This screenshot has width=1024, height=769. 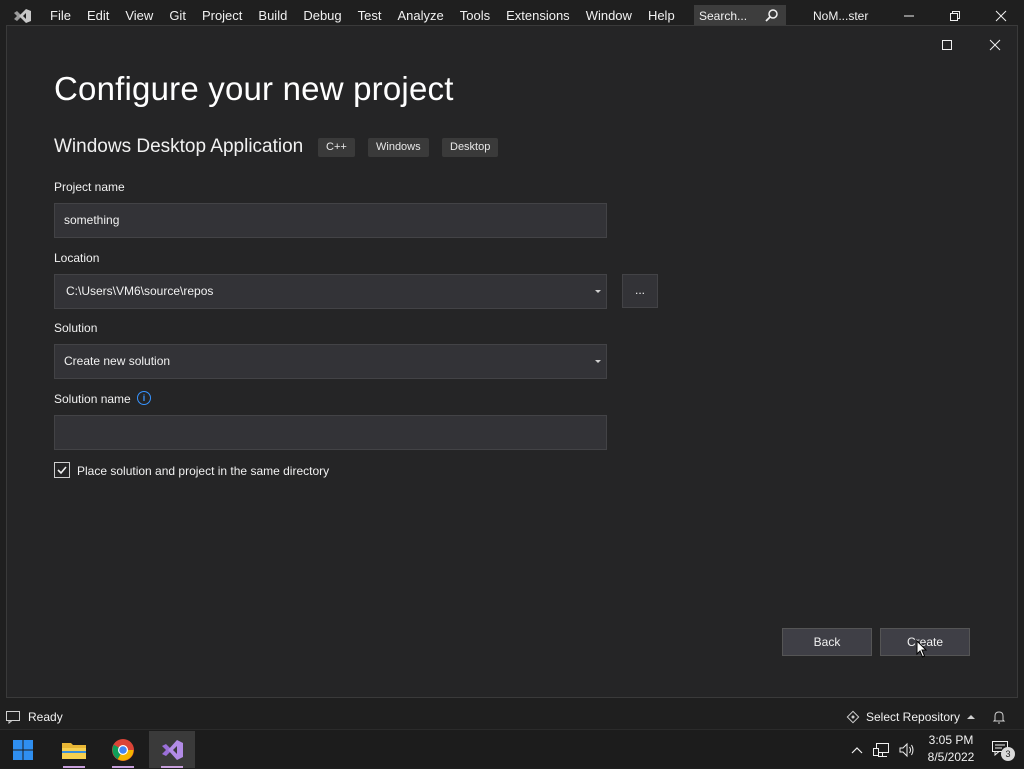 I want to click on same-directory-checkbox, so click(x=62, y=470).